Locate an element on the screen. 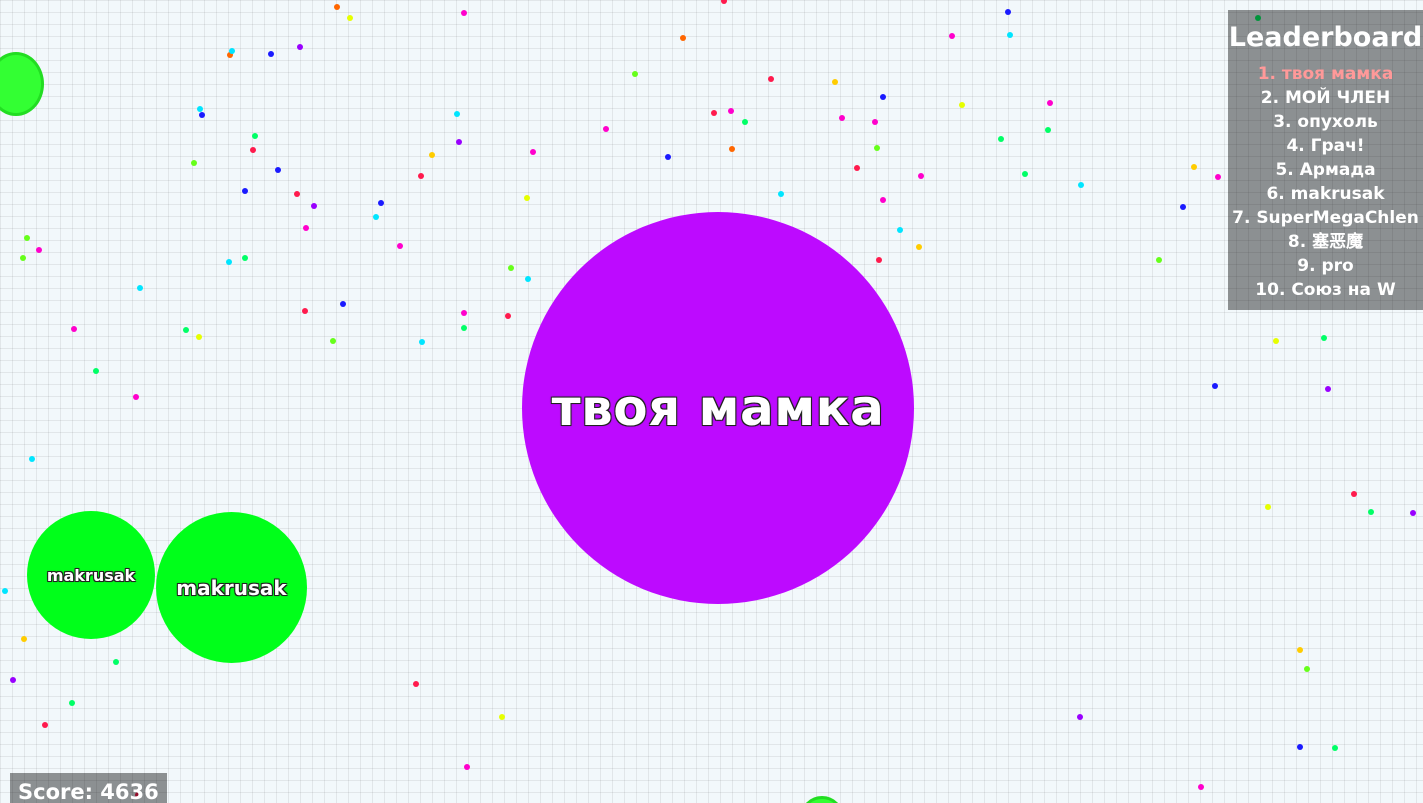 This screenshot has width=1423, height=803. player-cell: твоя мамка is located at coordinates (718, 408).